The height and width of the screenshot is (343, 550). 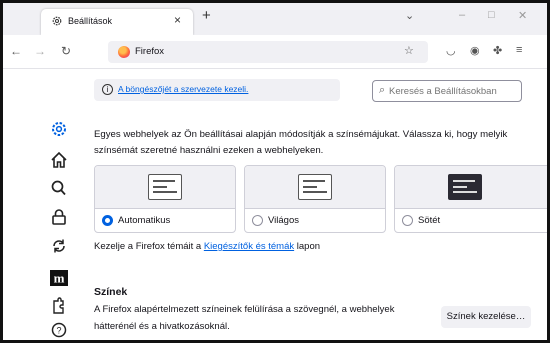 I want to click on maximize-icon: □, so click(x=491, y=15).